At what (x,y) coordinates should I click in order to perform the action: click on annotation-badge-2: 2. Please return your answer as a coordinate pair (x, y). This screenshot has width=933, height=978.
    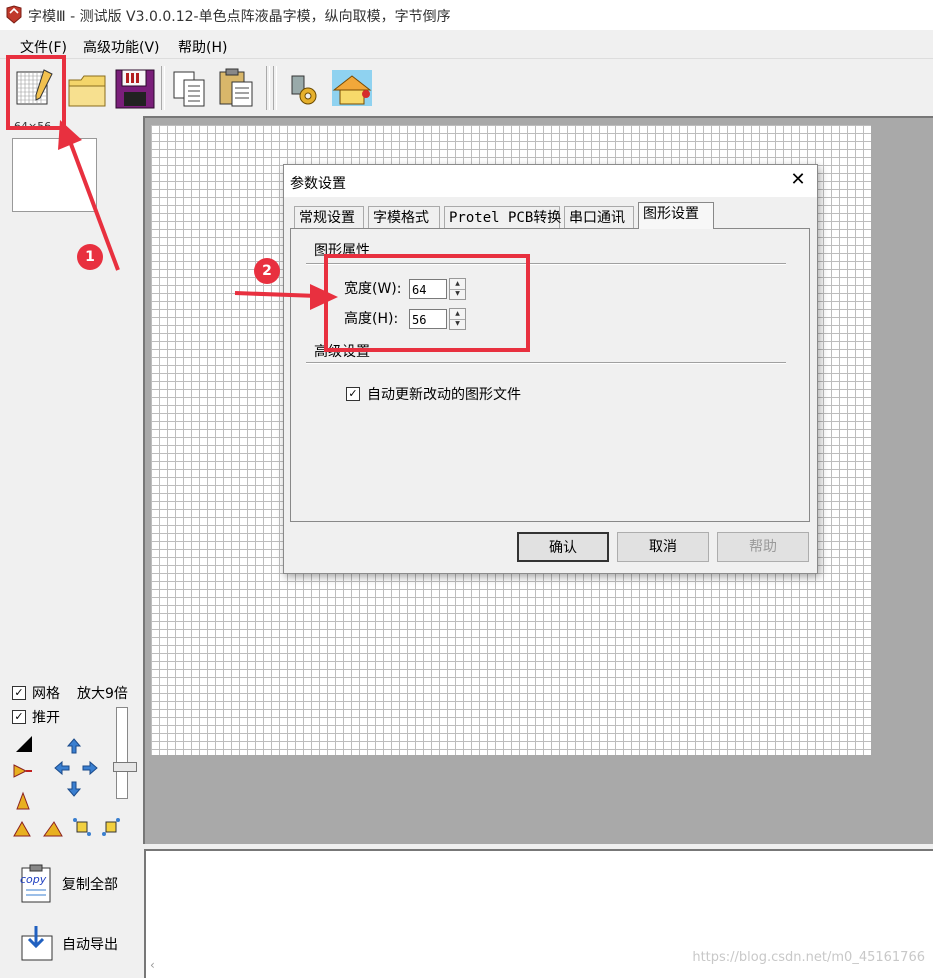
    Looking at the image, I should click on (267, 271).